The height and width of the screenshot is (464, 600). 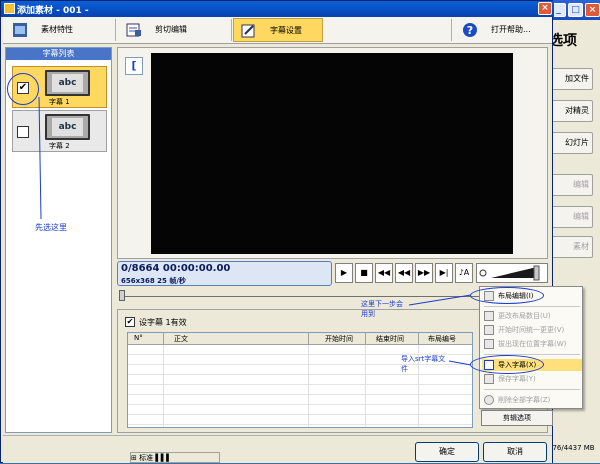 I want to click on cancel-button: 取消, so click(x=515, y=452).